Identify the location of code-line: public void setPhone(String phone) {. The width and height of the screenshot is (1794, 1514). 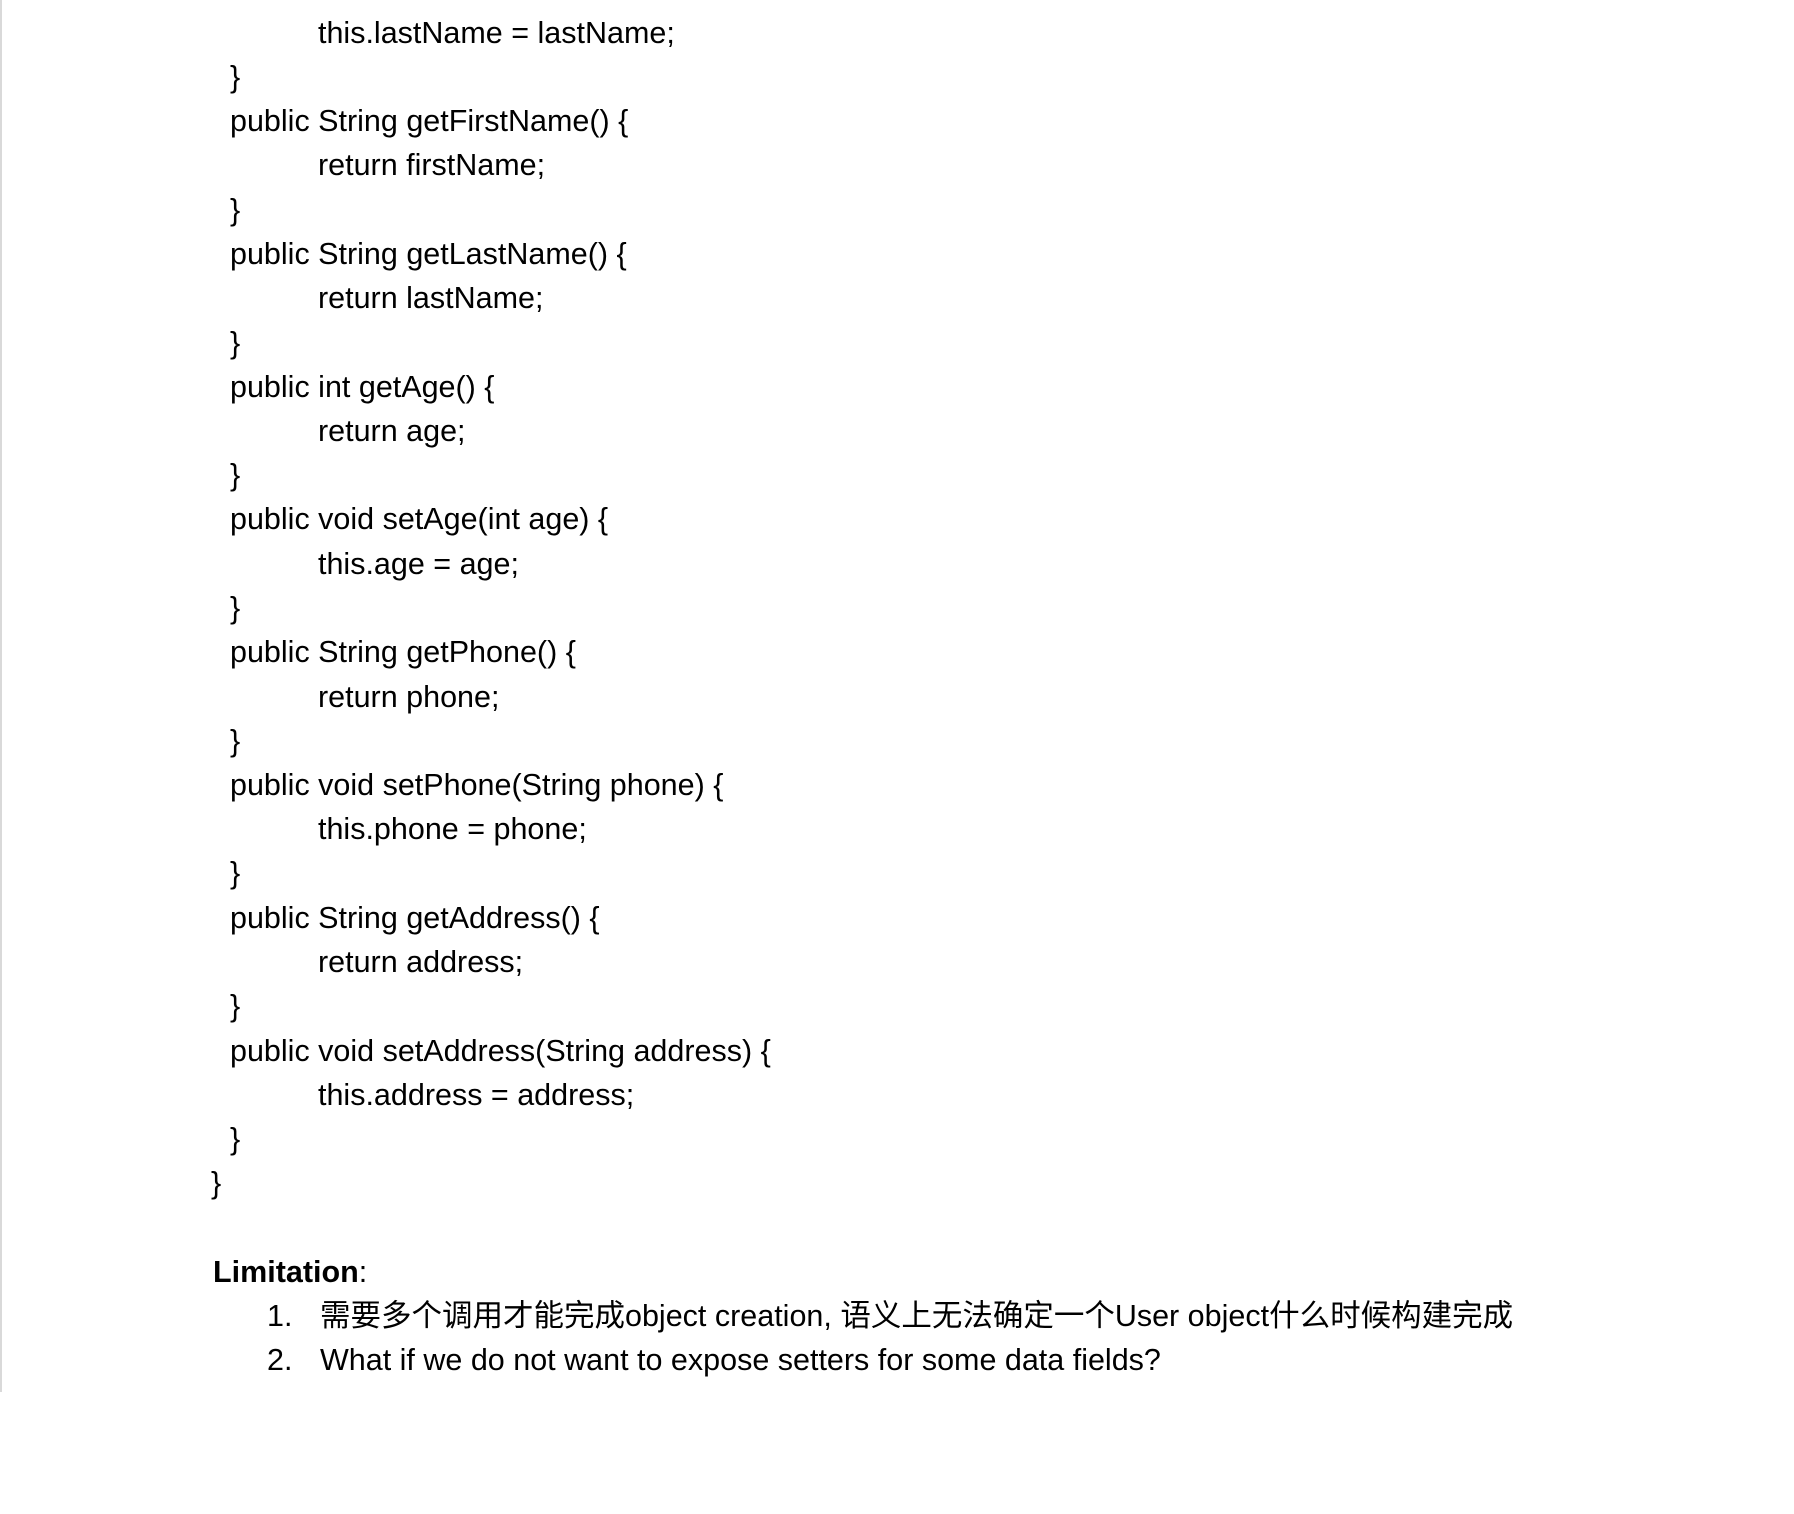
(477, 785).